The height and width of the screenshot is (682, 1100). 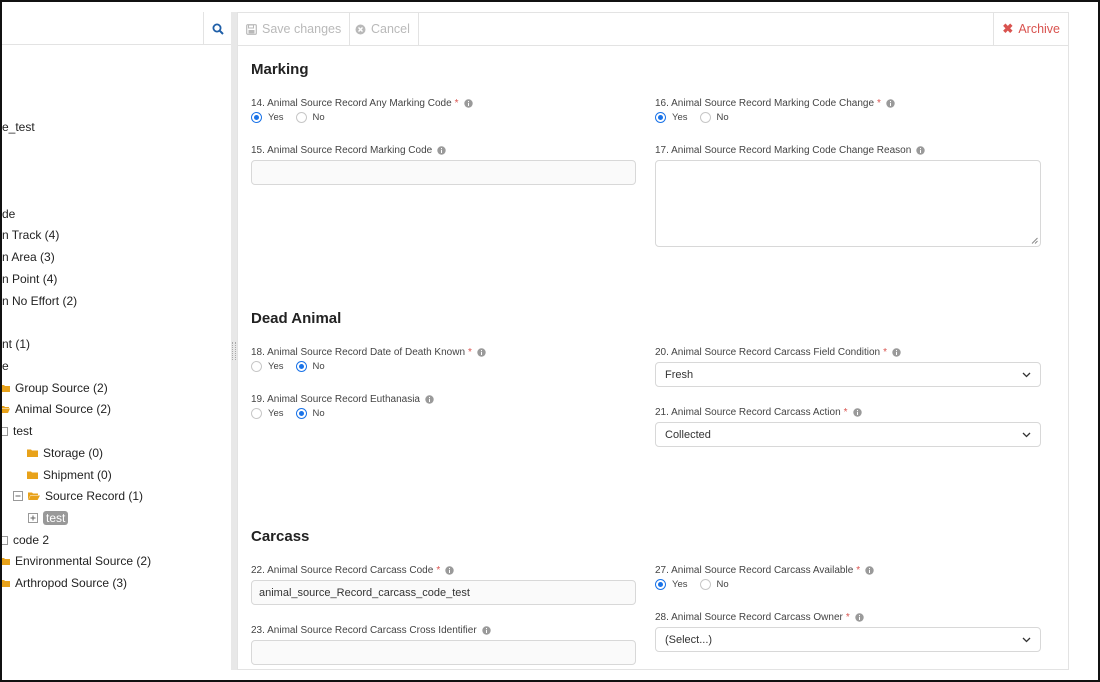 I want to click on tree-node: test, so click(x=17, y=431).